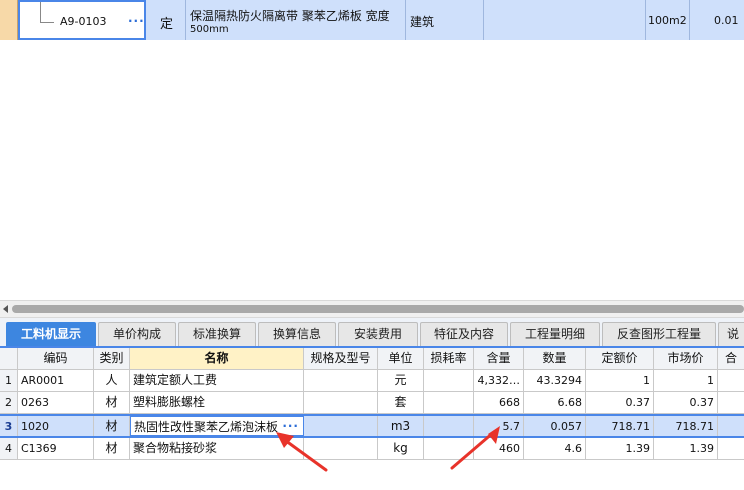  I want to click on table-row: 2 0263 材 塑料膨胀螺栓 套 668 6.68 0.37 0.37, so click(372, 403).